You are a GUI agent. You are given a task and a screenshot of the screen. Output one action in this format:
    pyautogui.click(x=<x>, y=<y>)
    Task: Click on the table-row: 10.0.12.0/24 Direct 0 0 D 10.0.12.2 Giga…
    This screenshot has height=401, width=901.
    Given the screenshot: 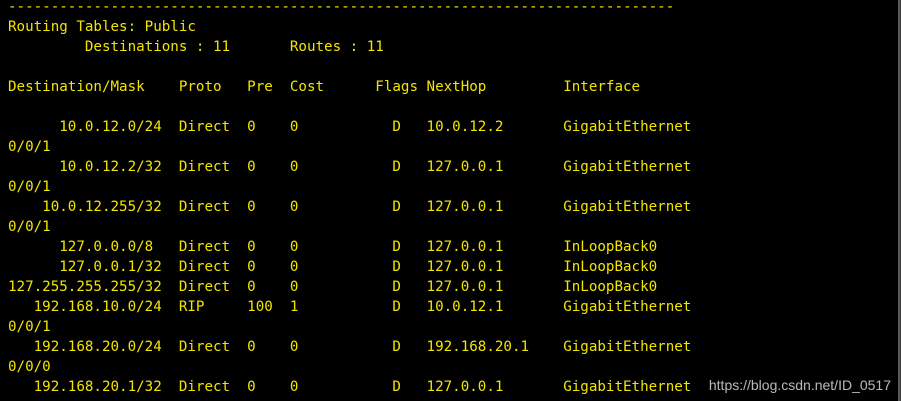 What is the action you would take?
    pyautogui.click(x=350, y=127)
    